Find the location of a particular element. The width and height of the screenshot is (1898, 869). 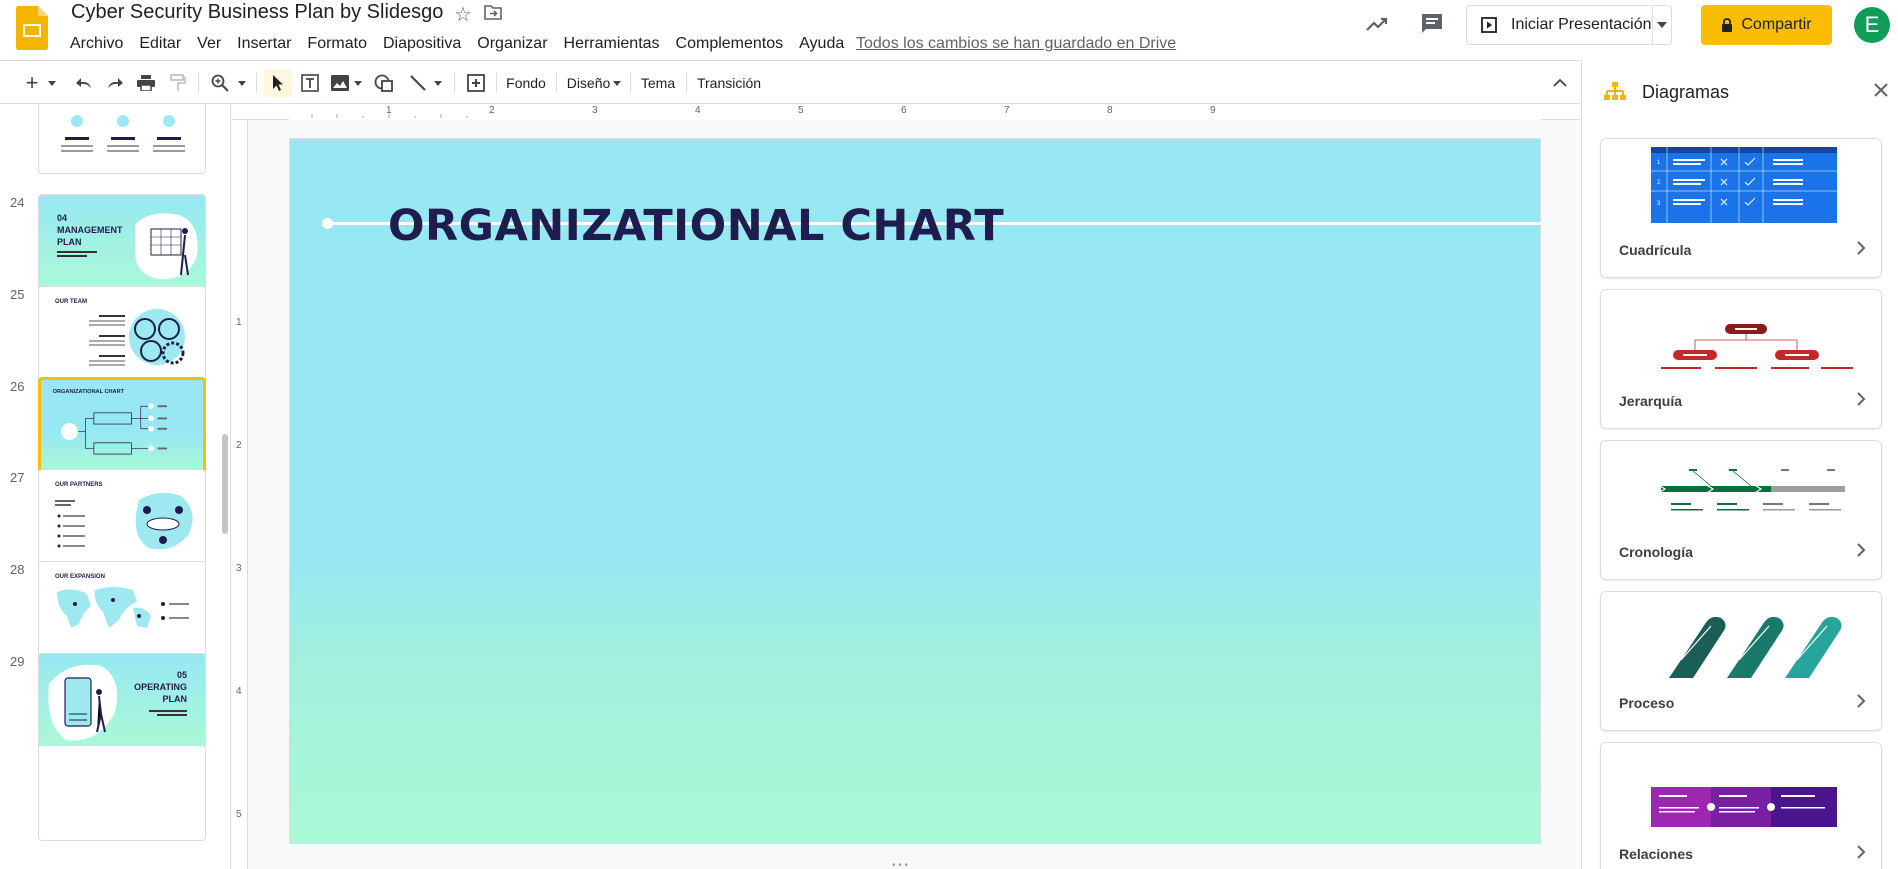

diagram-card-label: Jerarquía is located at coordinates (1651, 401).